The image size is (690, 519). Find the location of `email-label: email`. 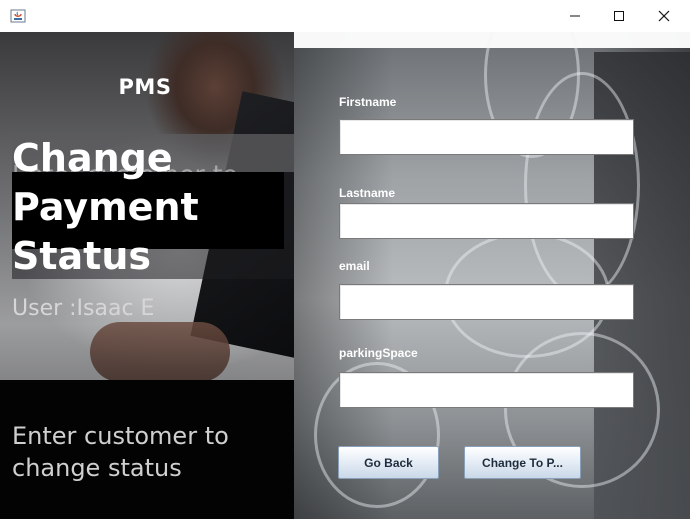

email-label: email is located at coordinates (354, 266).